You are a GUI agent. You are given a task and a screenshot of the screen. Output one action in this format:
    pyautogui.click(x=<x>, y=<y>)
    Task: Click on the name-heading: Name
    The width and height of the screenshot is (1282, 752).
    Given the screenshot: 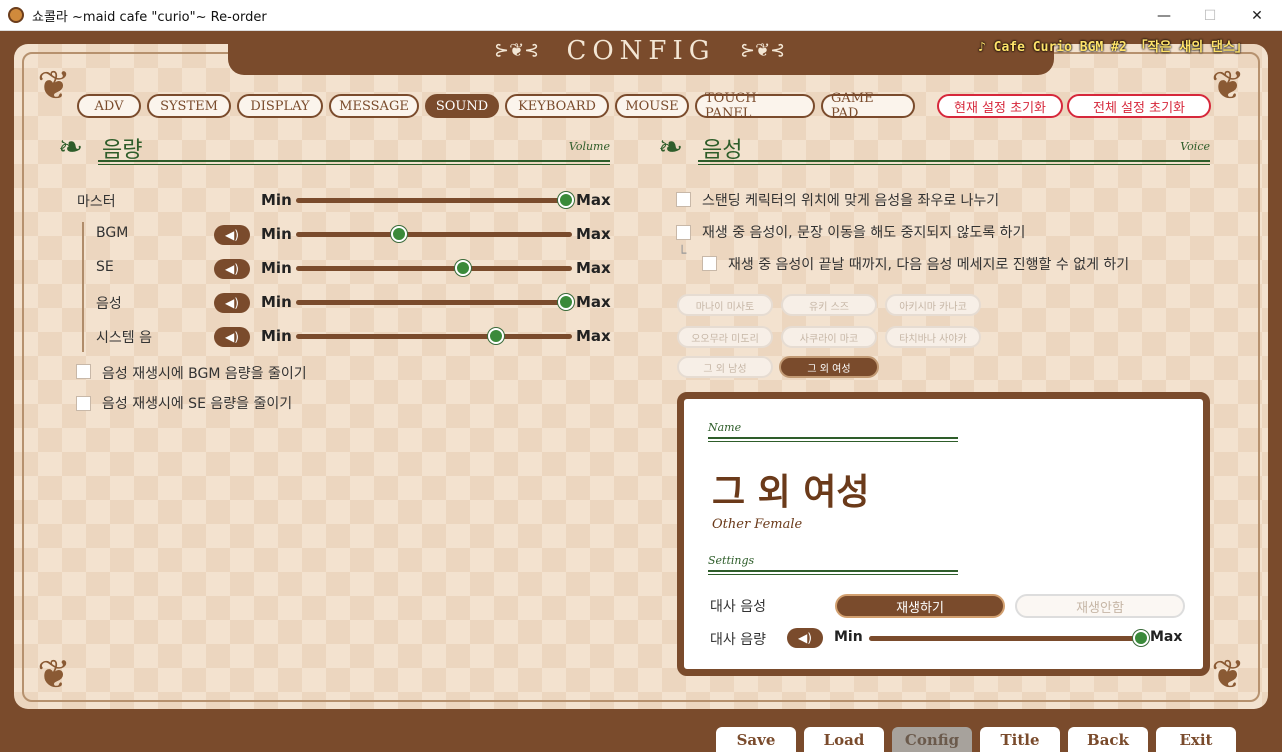 What is the action you would take?
    pyautogui.click(x=725, y=427)
    